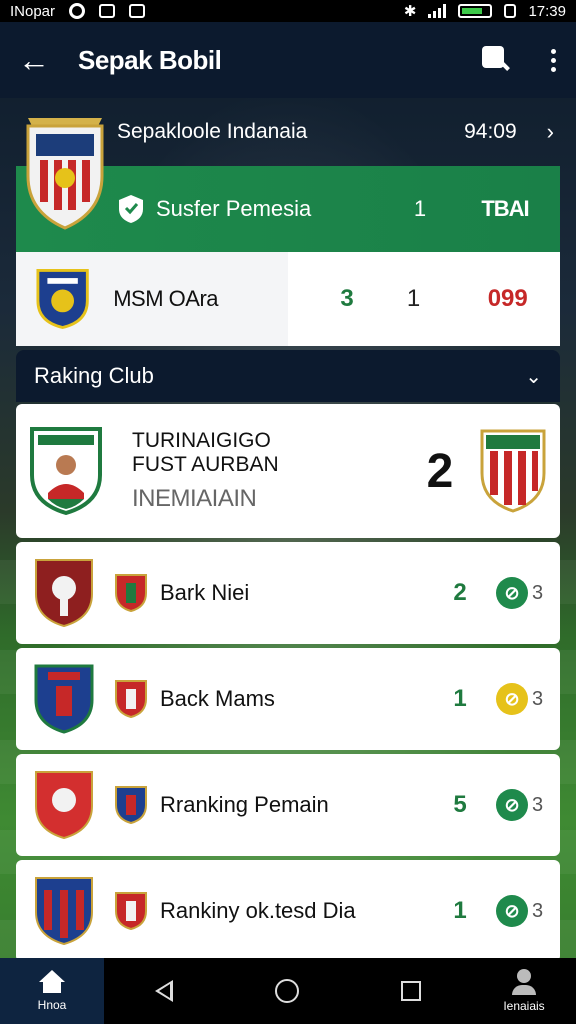 This screenshot has width=576, height=1024. I want to click on nav-home-tab: Hnoa, so click(52, 991).